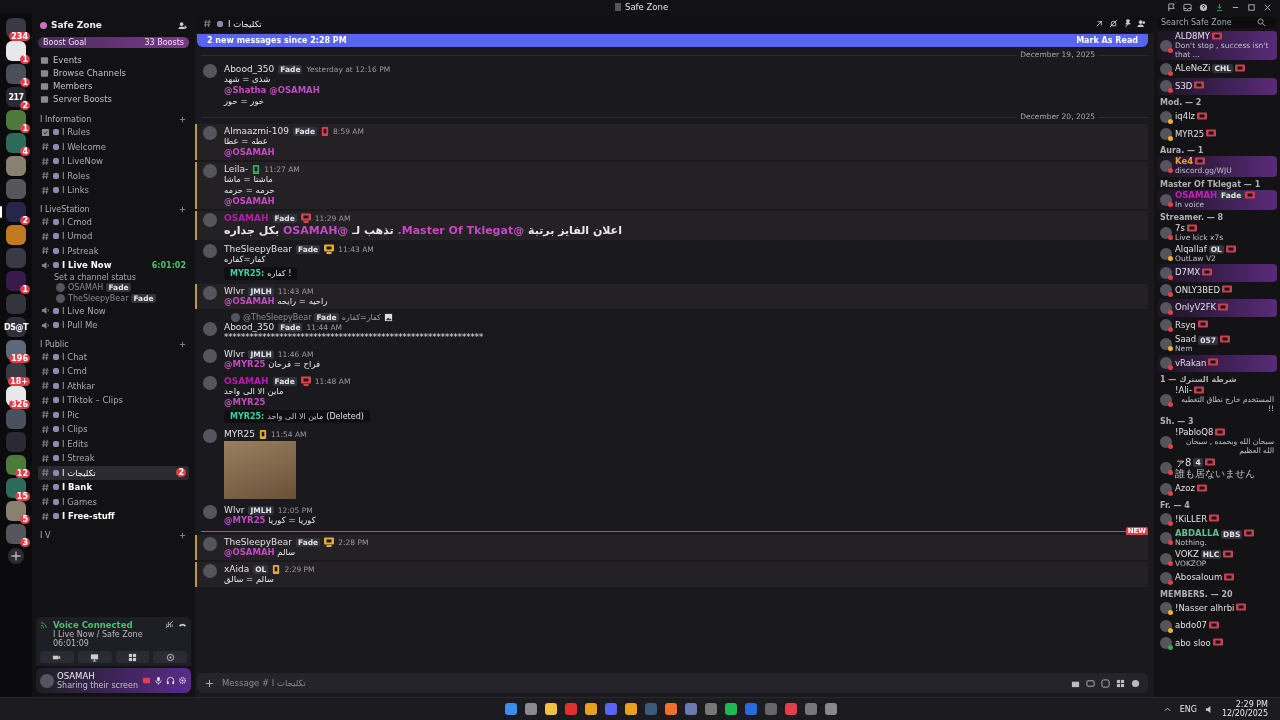 This screenshot has width=1280, height=720. What do you see at coordinates (113, 487) in the screenshot?
I see `channel-item: I Bank` at bounding box center [113, 487].